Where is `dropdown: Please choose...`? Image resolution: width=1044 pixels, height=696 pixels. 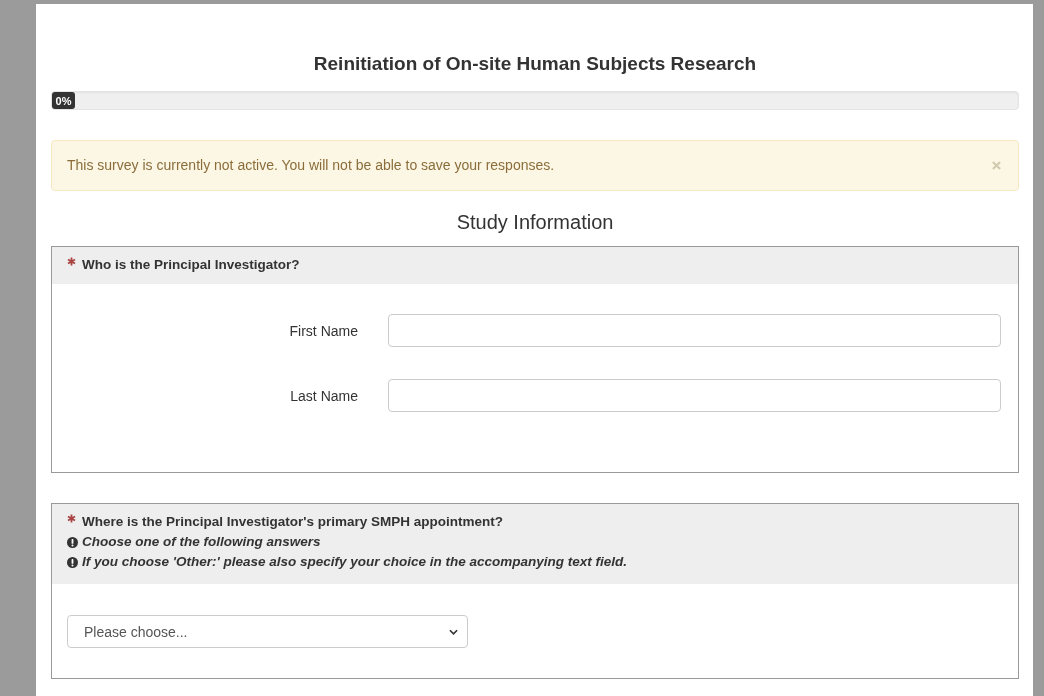 dropdown: Please choose... is located at coordinates (267, 631).